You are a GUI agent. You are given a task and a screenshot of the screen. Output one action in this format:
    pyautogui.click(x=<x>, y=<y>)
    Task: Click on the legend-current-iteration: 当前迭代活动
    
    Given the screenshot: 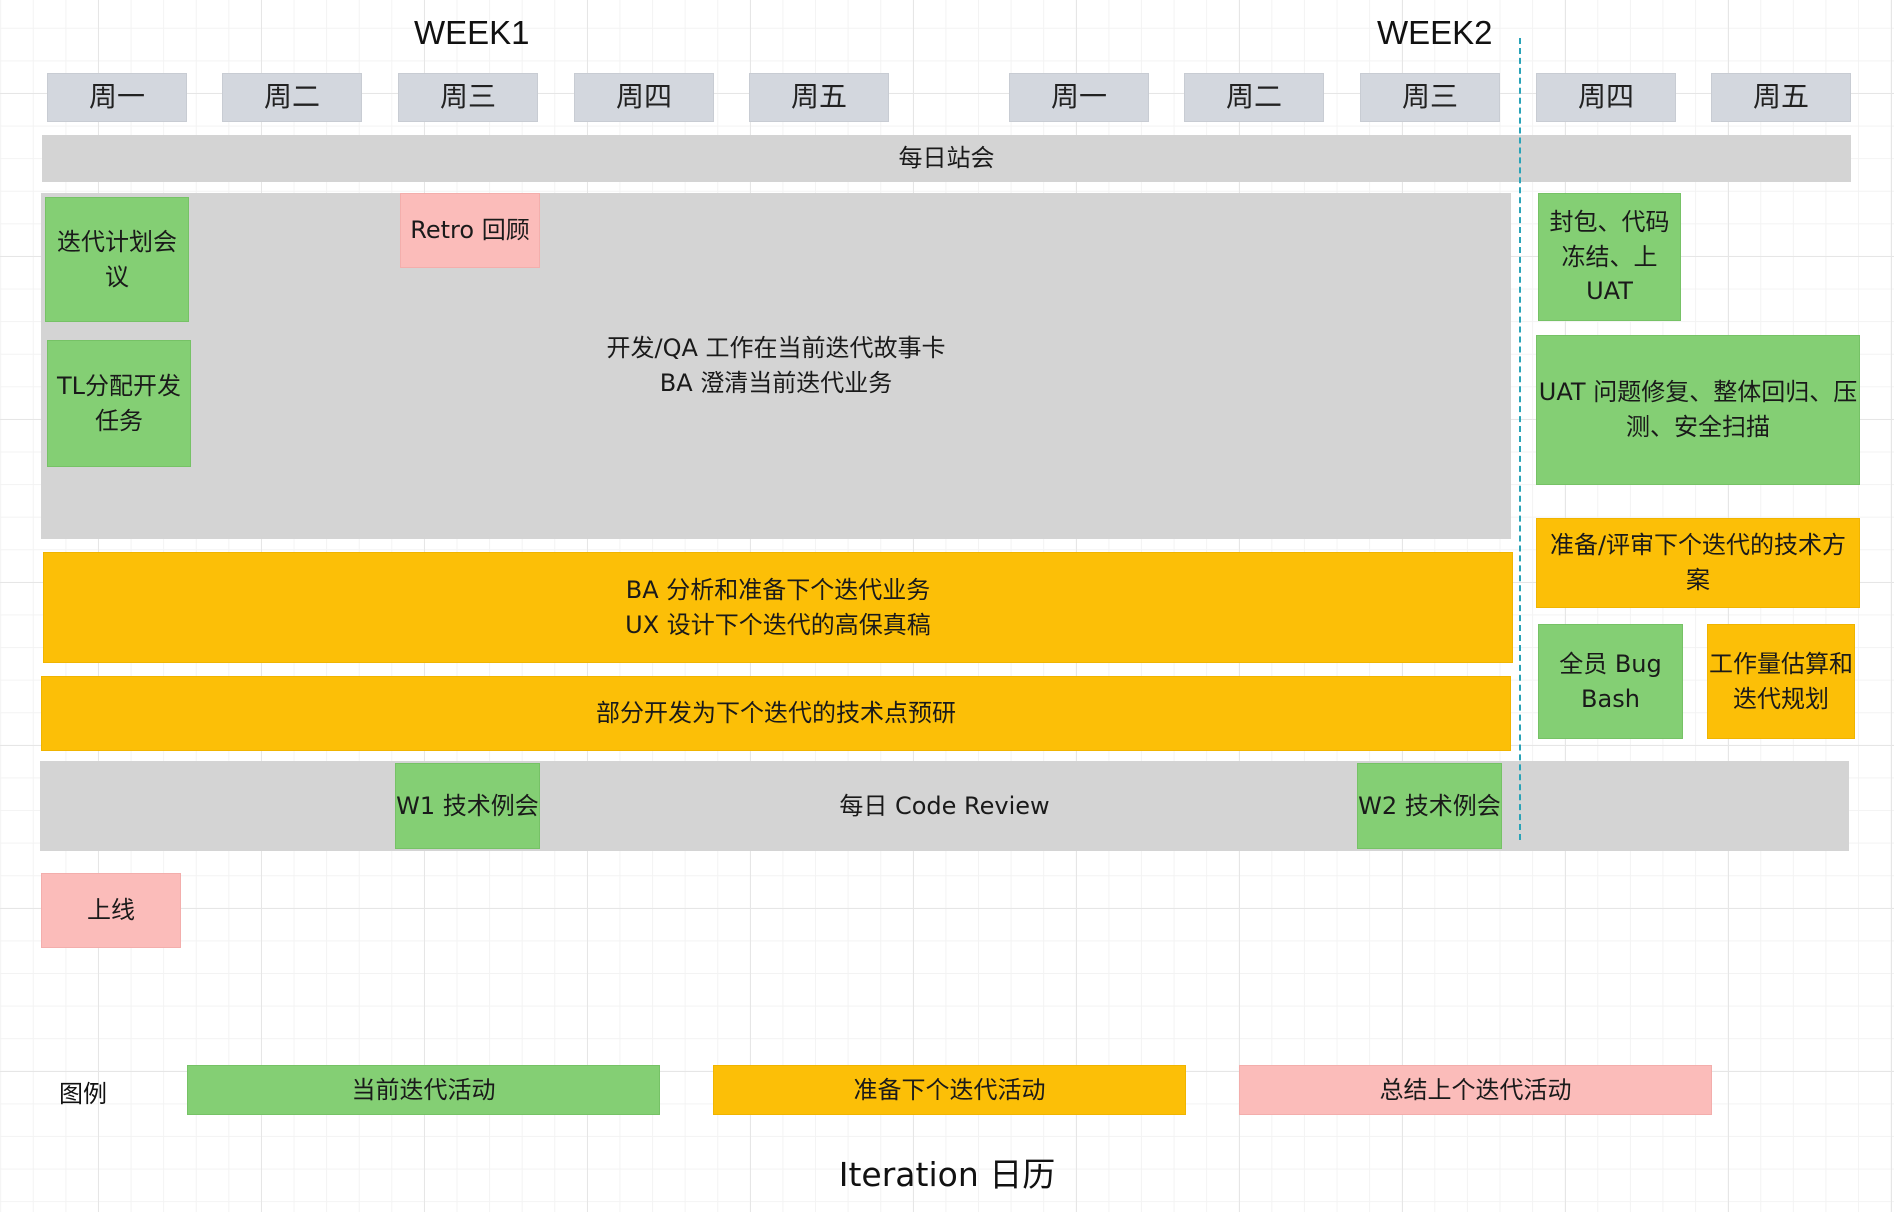 What is the action you would take?
    pyautogui.click(x=423, y=1090)
    